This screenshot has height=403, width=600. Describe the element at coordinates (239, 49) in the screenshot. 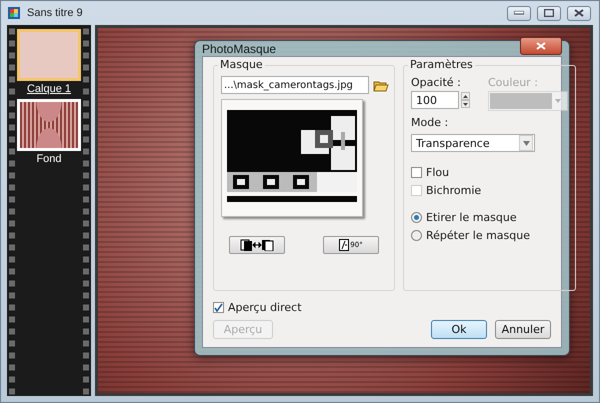

I see `dialog-title: PhotoMasque` at that location.